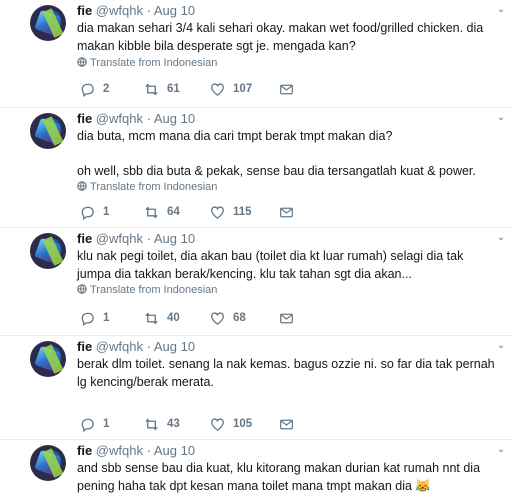 The image size is (516, 500). I want to click on like-button: 107, so click(231, 89).